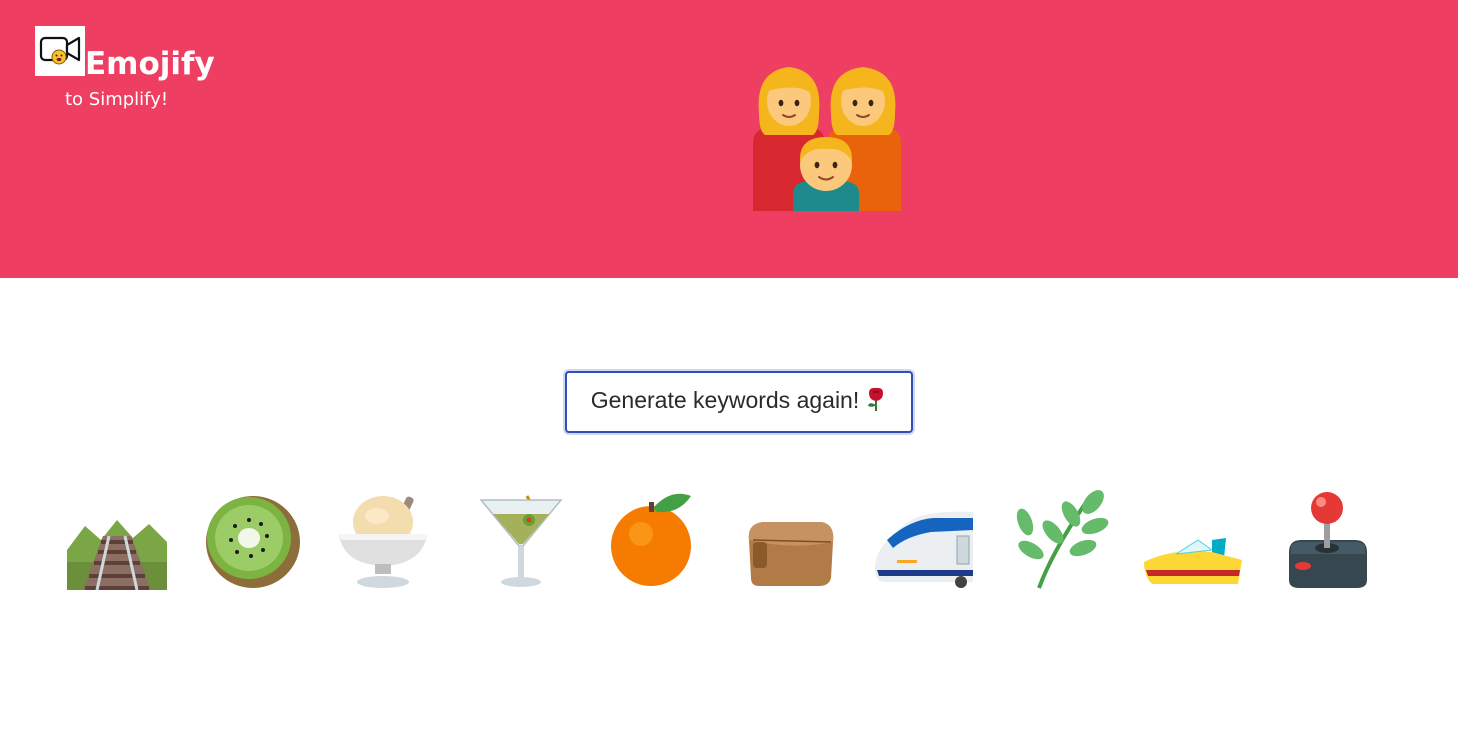 The image size is (1458, 736). Describe the element at coordinates (521, 540) in the screenshot. I see `cocktail-glass-icon` at that location.